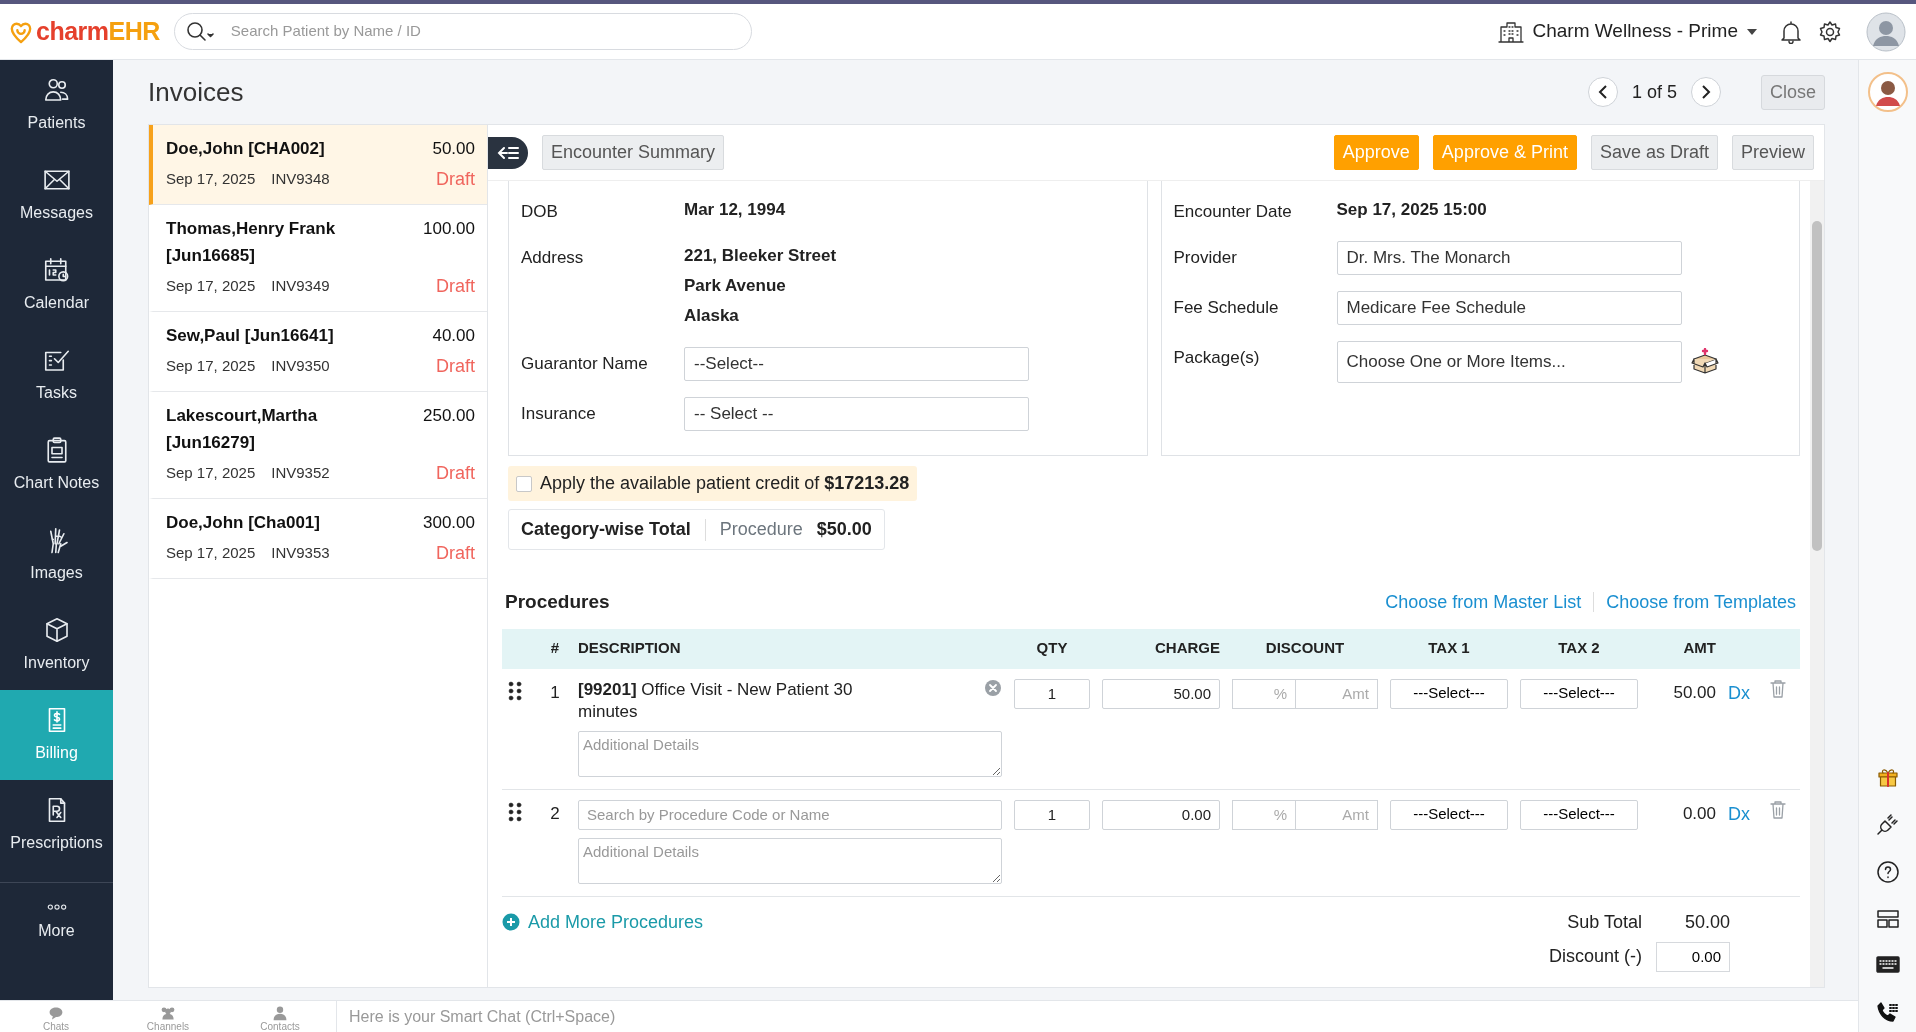 Image resolution: width=1916 pixels, height=1032 pixels. Describe the element at coordinates (1887, 919) in the screenshot. I see `layout-icon` at that location.